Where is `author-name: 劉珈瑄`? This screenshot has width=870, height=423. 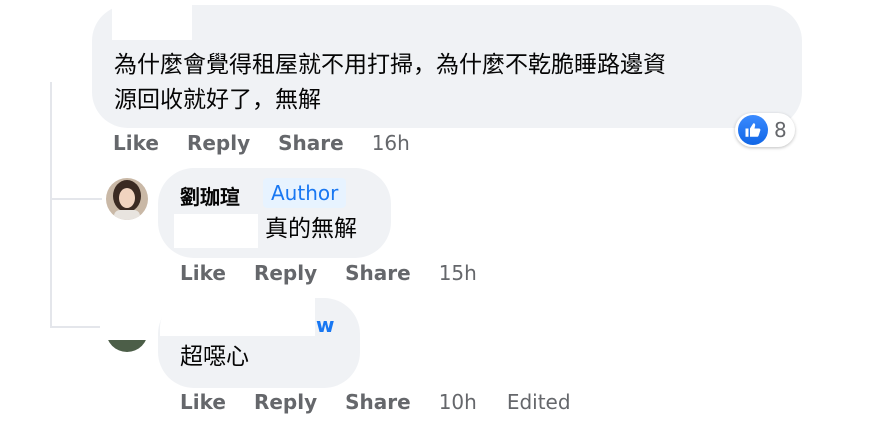 author-name: 劉珈瑄 is located at coordinates (210, 195).